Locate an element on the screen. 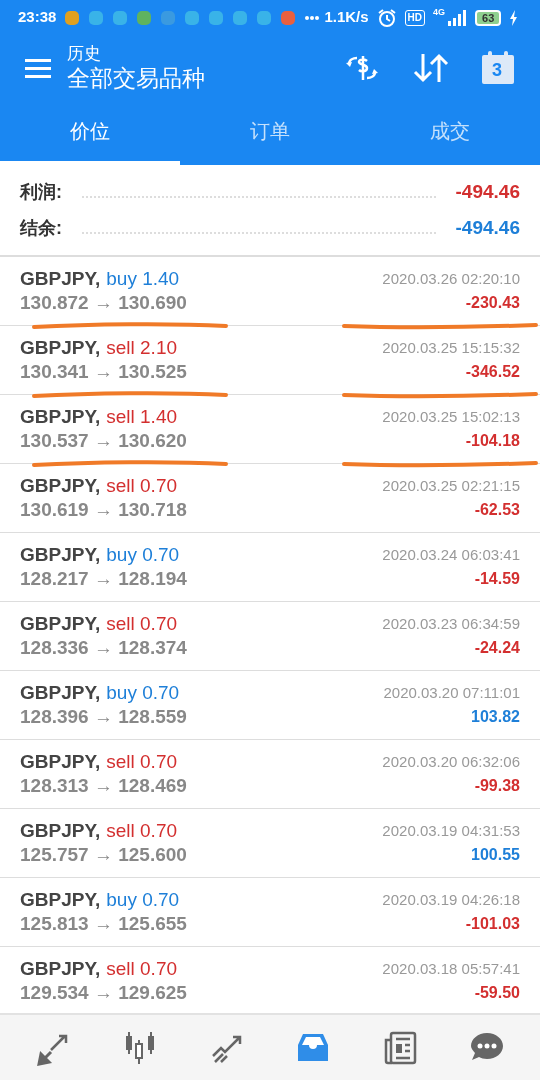 The width and height of the screenshot is (540, 1080). price-range: 128.396 → 128.559 is located at coordinates (104, 717).